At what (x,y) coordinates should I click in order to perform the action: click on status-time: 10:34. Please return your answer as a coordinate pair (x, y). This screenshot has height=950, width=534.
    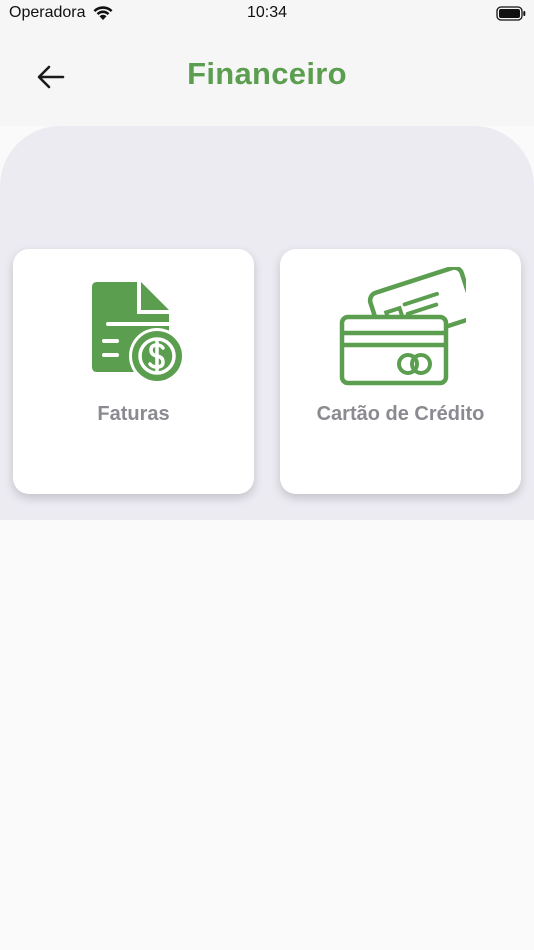
    Looking at the image, I should click on (267, 12).